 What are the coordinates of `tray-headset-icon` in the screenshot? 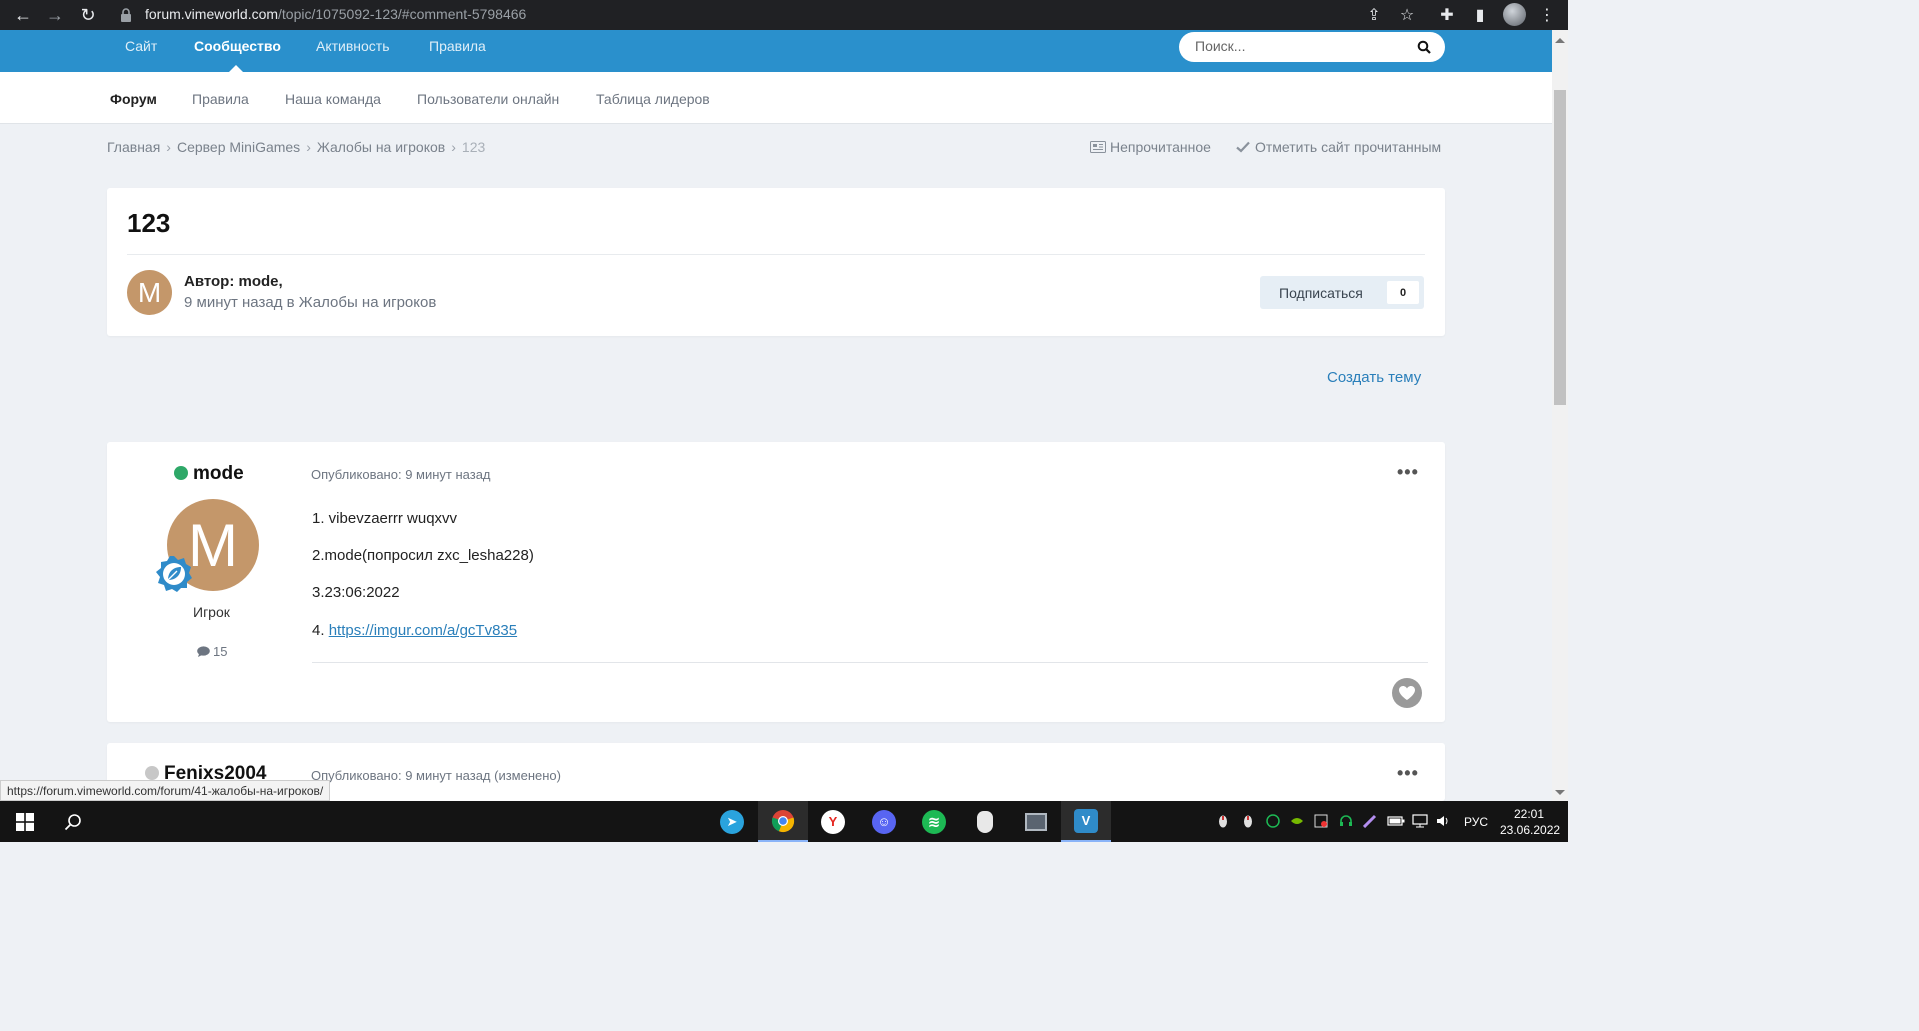 It's located at (1346, 821).